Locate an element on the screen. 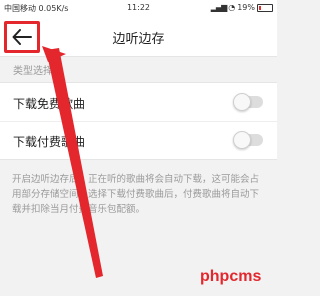 This screenshot has height=296, width=320. signal-icon: ▂▄▆ is located at coordinates (219, 7).